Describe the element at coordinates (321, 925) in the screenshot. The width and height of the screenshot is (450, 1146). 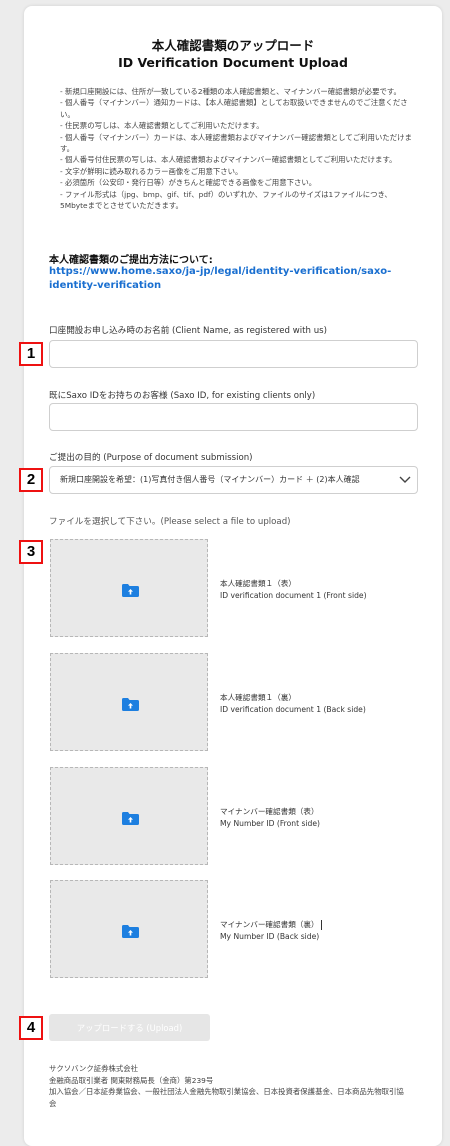
I see `text-cursor` at that location.